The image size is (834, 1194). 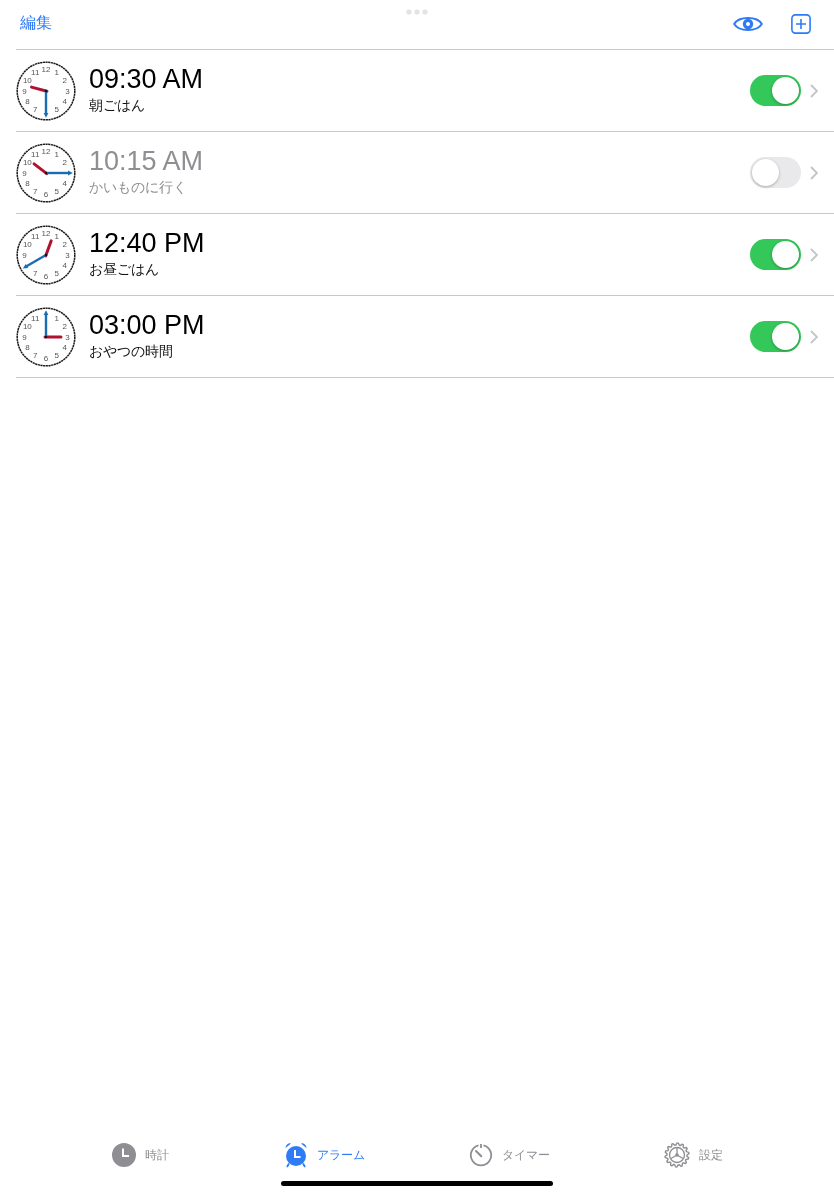 I want to click on alarm-time: 09:30 AM, so click(x=146, y=79).